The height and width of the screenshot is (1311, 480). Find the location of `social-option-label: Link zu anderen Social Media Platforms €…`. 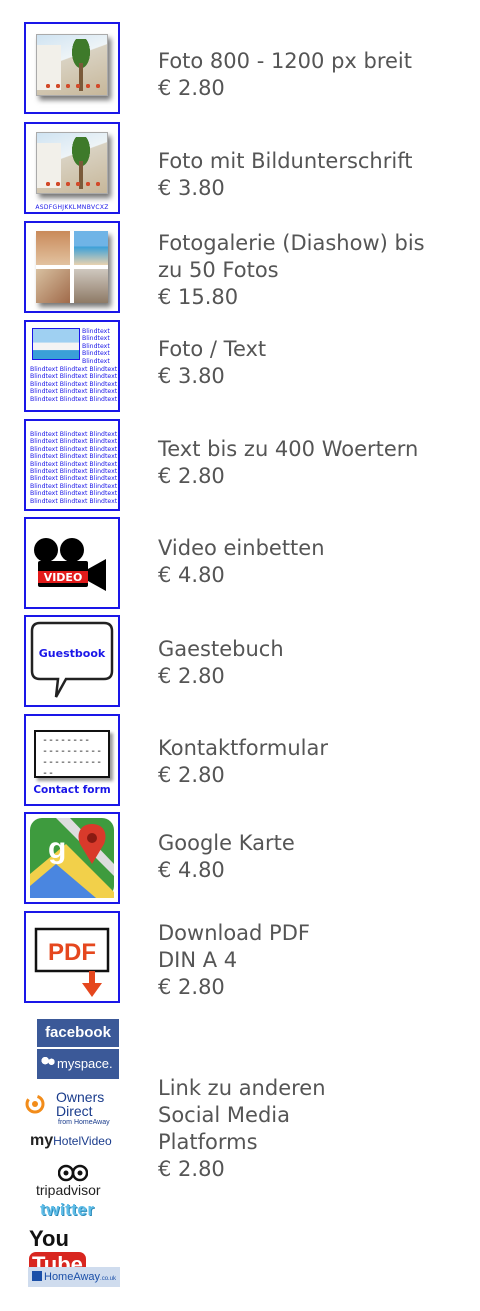

social-option-label: Link zu anderen Social Media Platforms €… is located at coordinates (242, 1128).